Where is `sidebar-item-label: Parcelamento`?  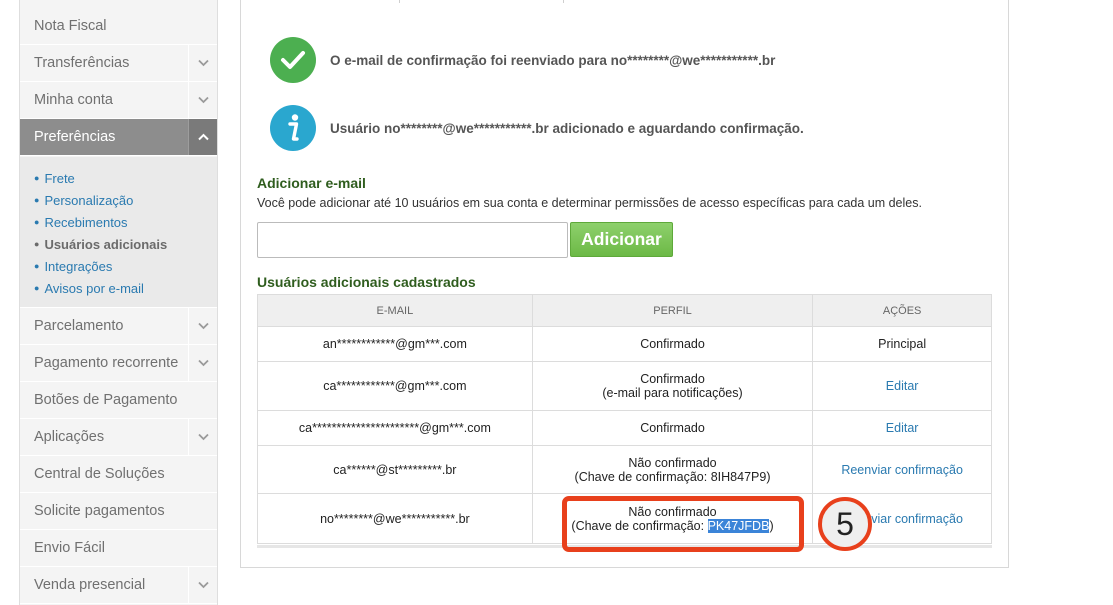 sidebar-item-label: Parcelamento is located at coordinates (79, 326).